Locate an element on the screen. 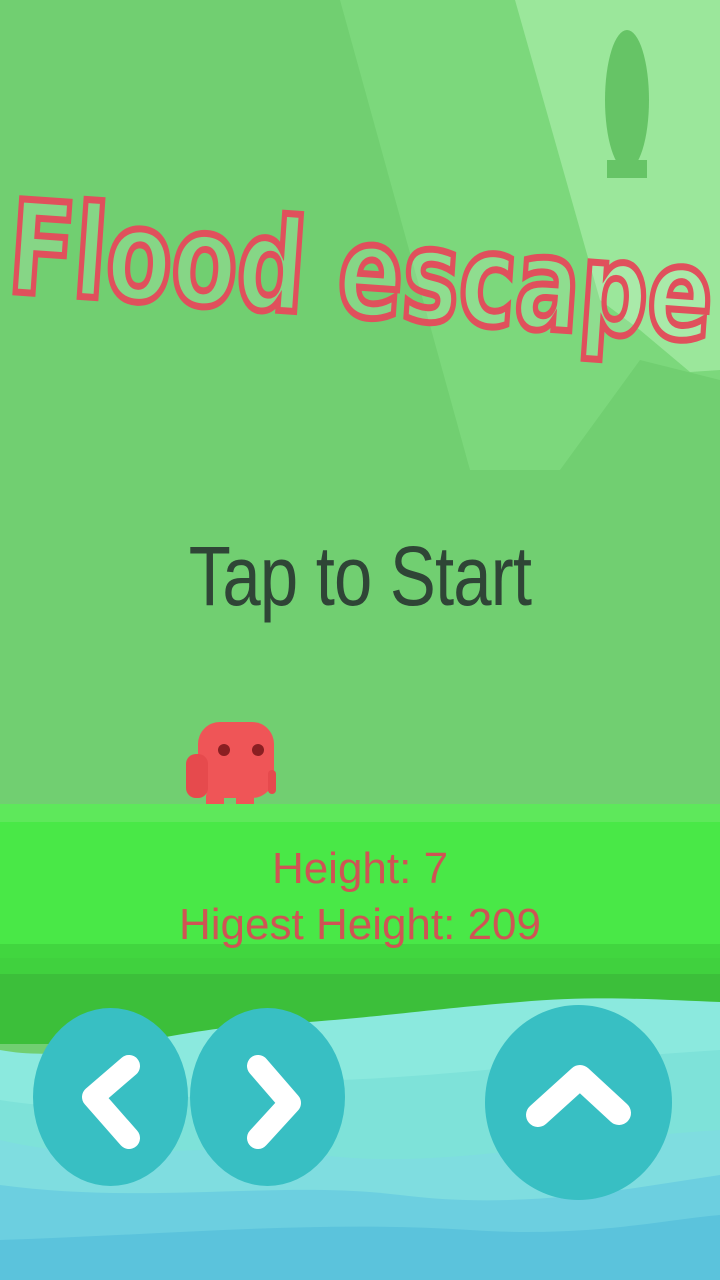 This screenshot has height=1280, width=720. height-score: Height: 7 is located at coordinates (360, 868).